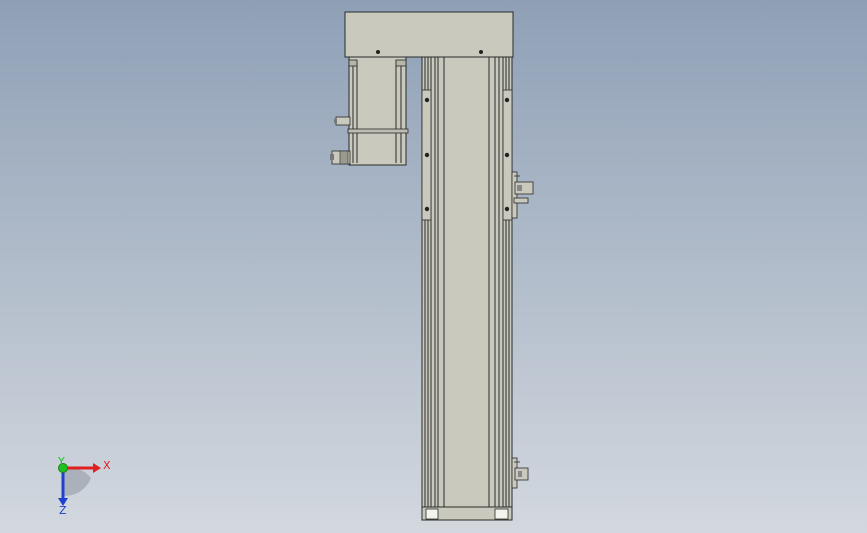  Describe the element at coordinates (61, 461) in the screenshot. I see `y-axis-label: Y` at that location.